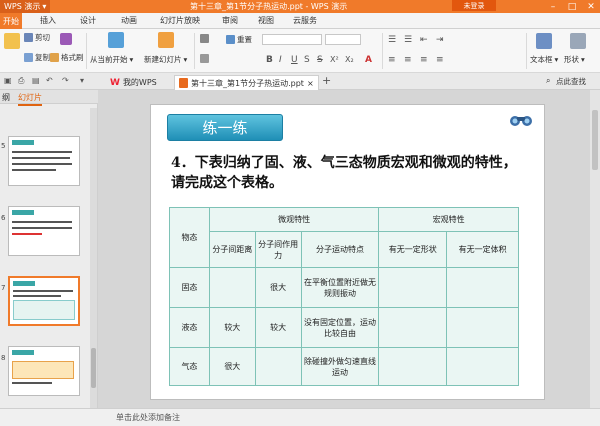 The image size is (600, 426). Describe the element at coordinates (408, 40) in the screenshot. I see `numbered-list-icon: ☰` at that location.